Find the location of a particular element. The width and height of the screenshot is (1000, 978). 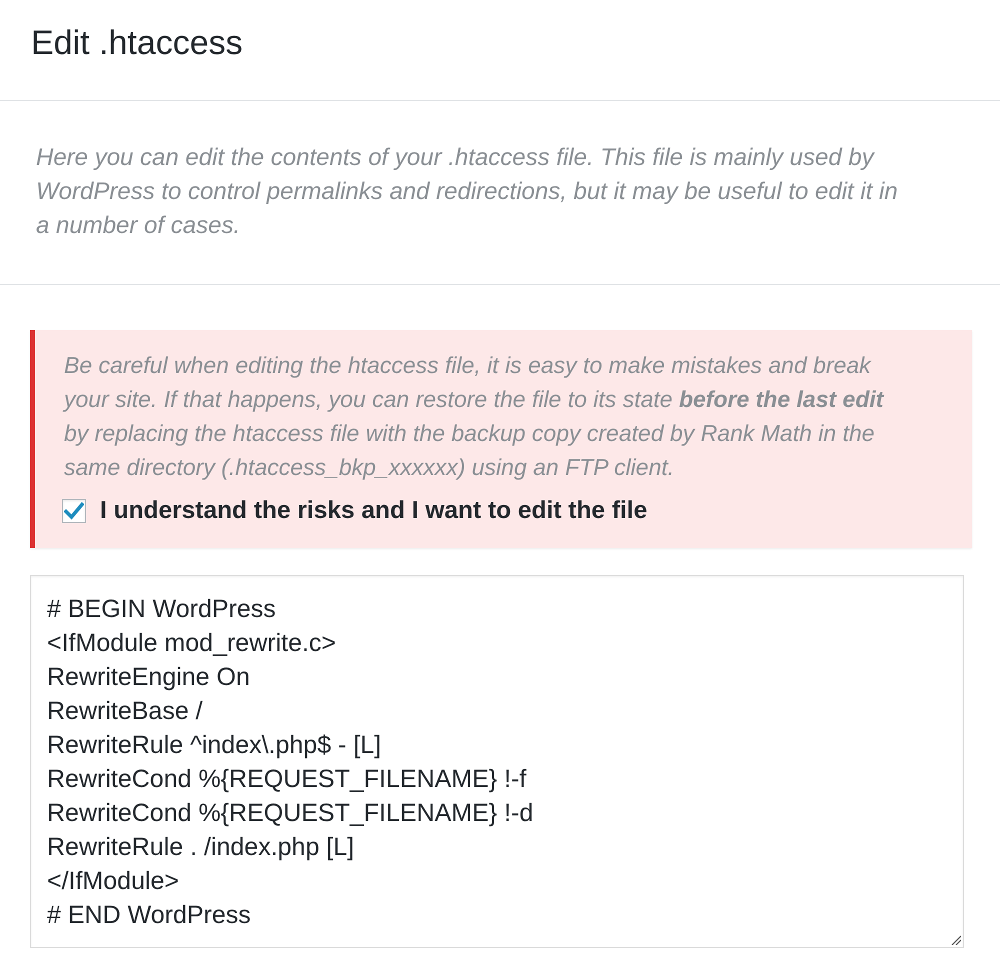

code-line: RewriteBase / is located at coordinates (125, 711).